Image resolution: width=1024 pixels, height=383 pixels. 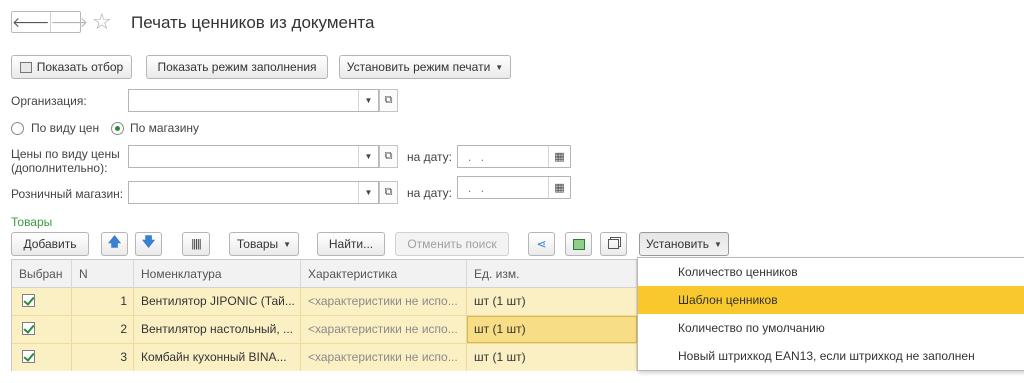 I want to click on add-label: Добавить, so click(x=50, y=244).